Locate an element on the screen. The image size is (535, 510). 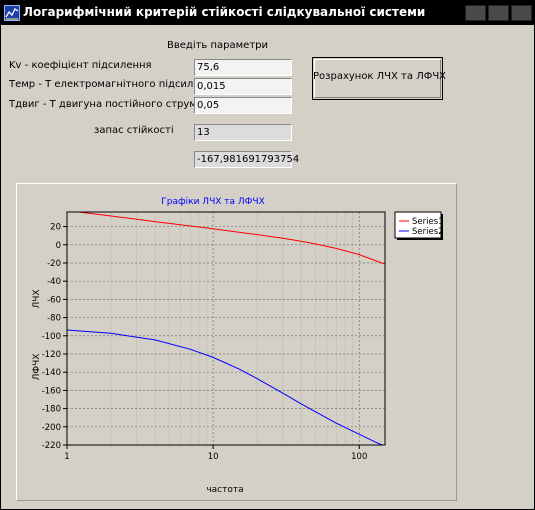
y-tick-label: -120 is located at coordinates (51, 355).